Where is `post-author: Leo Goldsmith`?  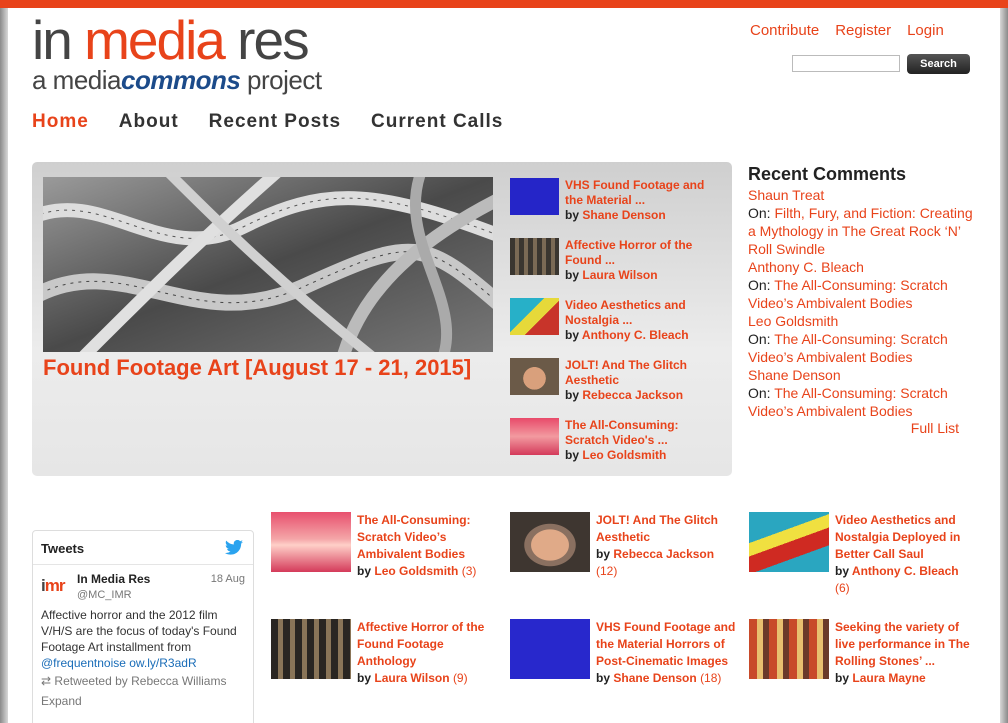
post-author: Leo Goldsmith is located at coordinates (416, 571).